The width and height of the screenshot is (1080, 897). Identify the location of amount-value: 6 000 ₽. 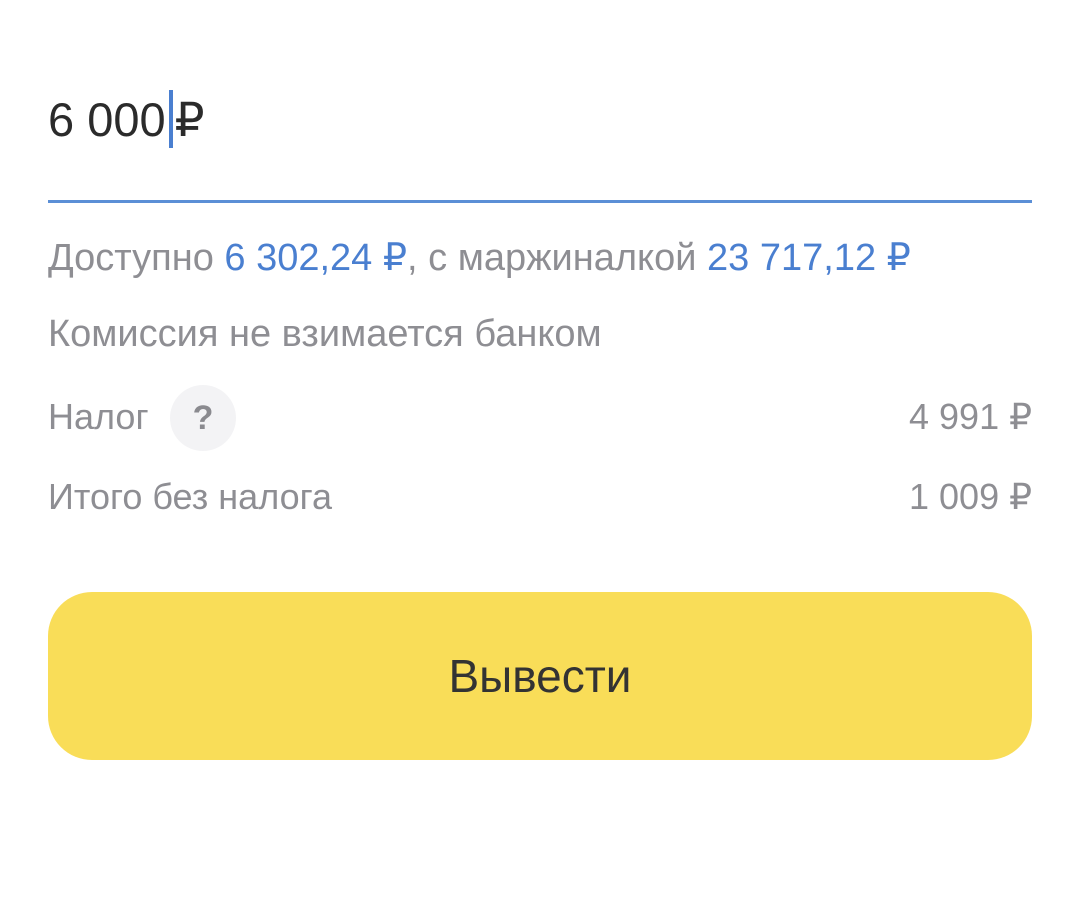
(126, 120).